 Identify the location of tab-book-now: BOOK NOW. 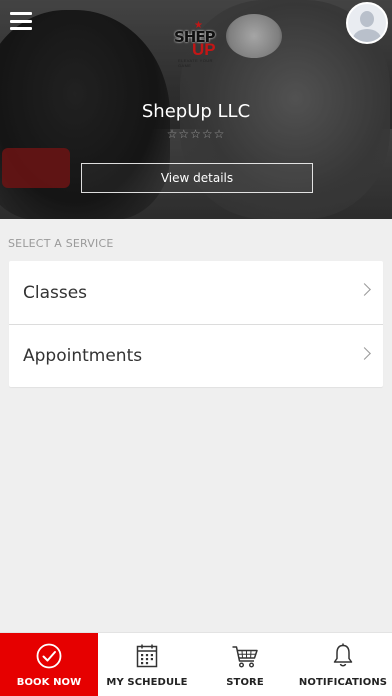
(49, 664).